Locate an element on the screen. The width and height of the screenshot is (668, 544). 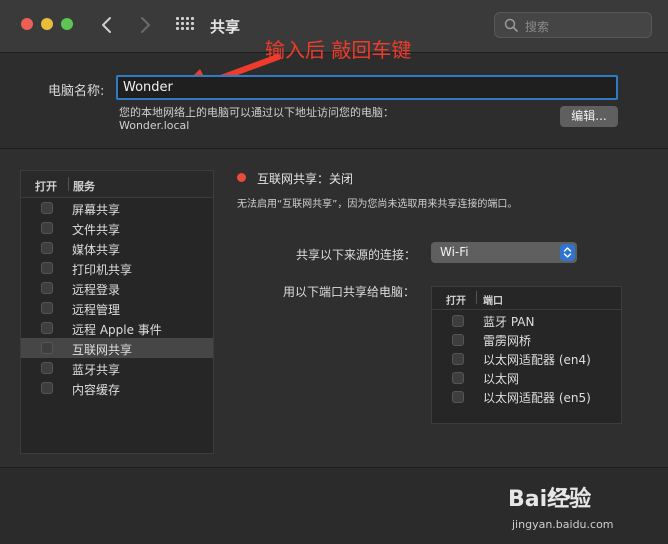
service-label: 媒体共享 is located at coordinates (96, 250).